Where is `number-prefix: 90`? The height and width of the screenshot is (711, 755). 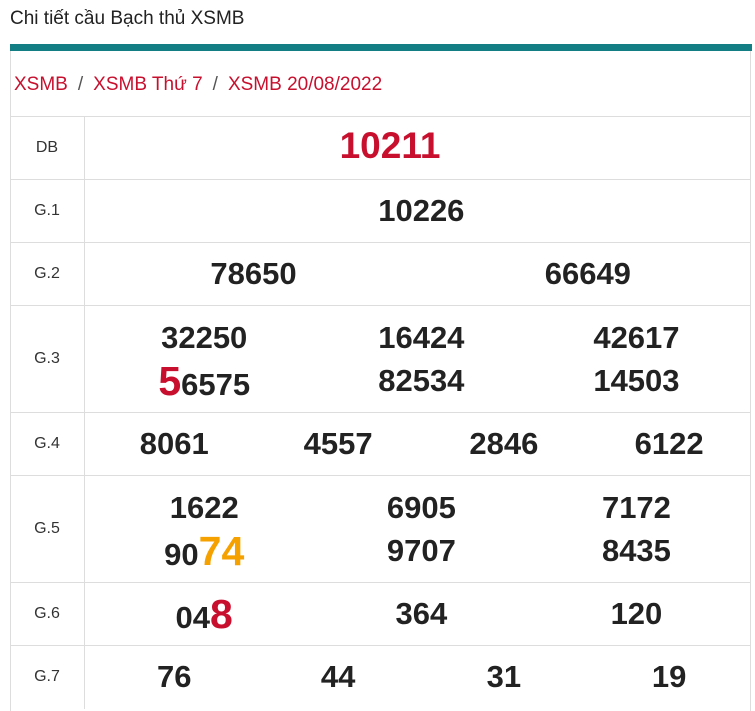
number-prefix: 90 is located at coordinates (181, 554).